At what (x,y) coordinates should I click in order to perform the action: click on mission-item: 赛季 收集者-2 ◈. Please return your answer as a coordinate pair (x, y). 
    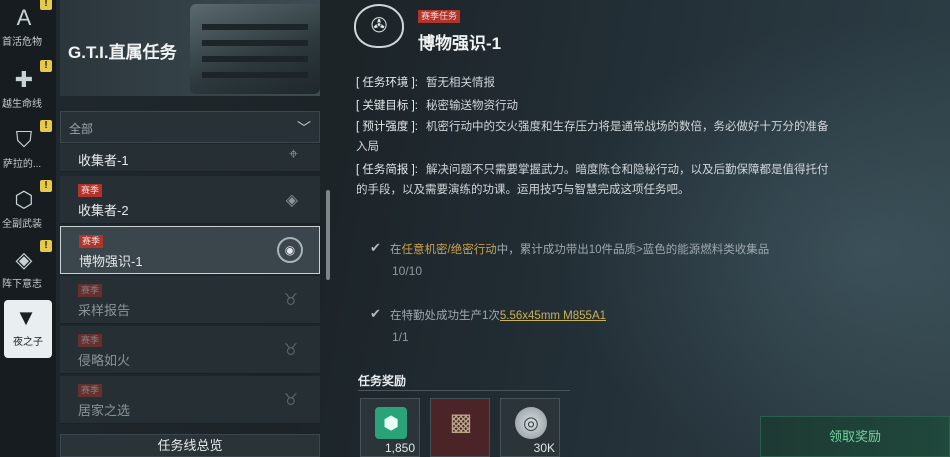
    Looking at the image, I should click on (190, 200).